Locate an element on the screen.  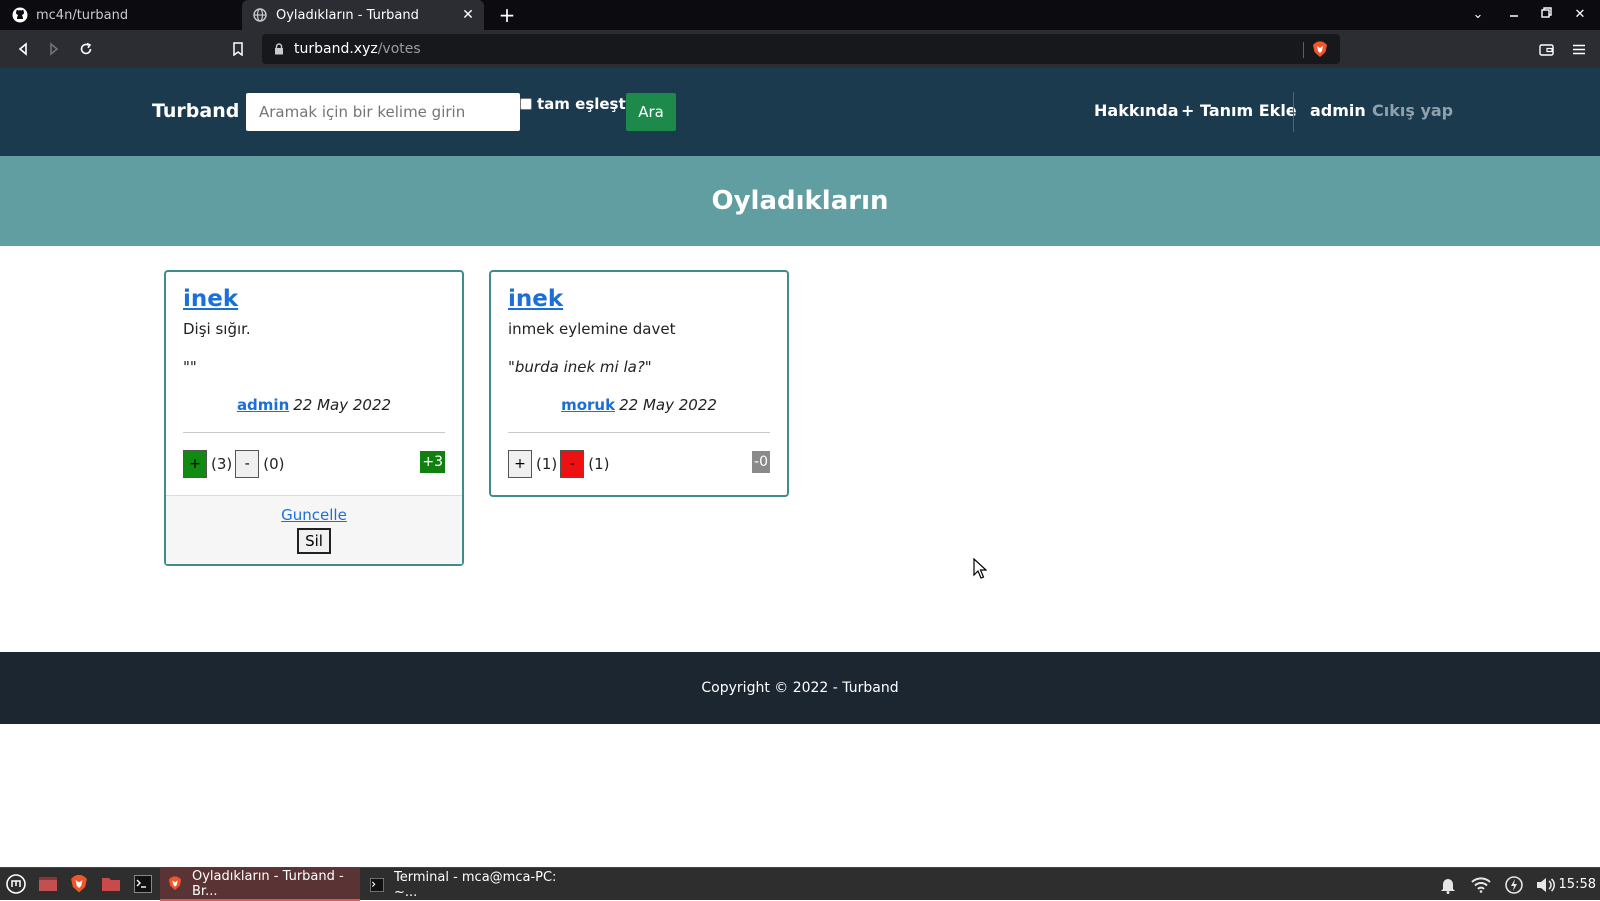
bookmark-icon is located at coordinates (238, 49).